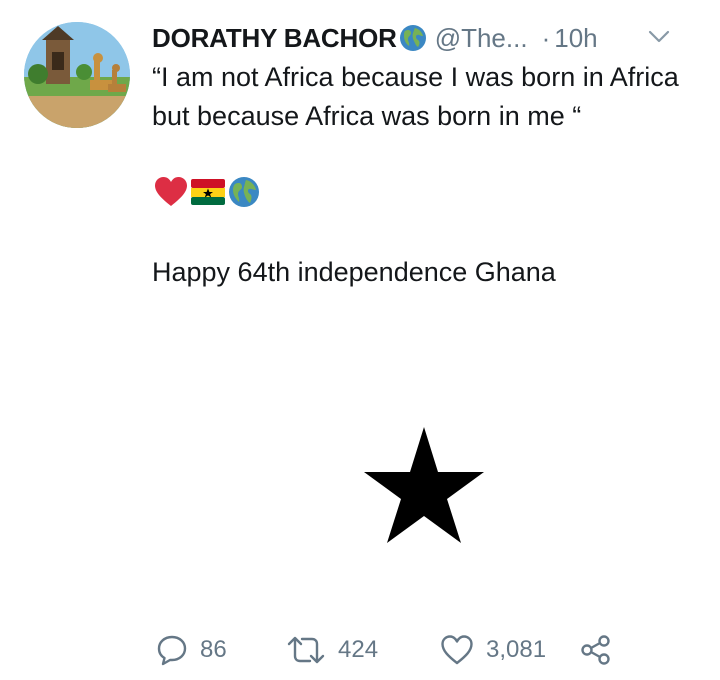  I want to click on reply-button: 86, so click(191, 650).